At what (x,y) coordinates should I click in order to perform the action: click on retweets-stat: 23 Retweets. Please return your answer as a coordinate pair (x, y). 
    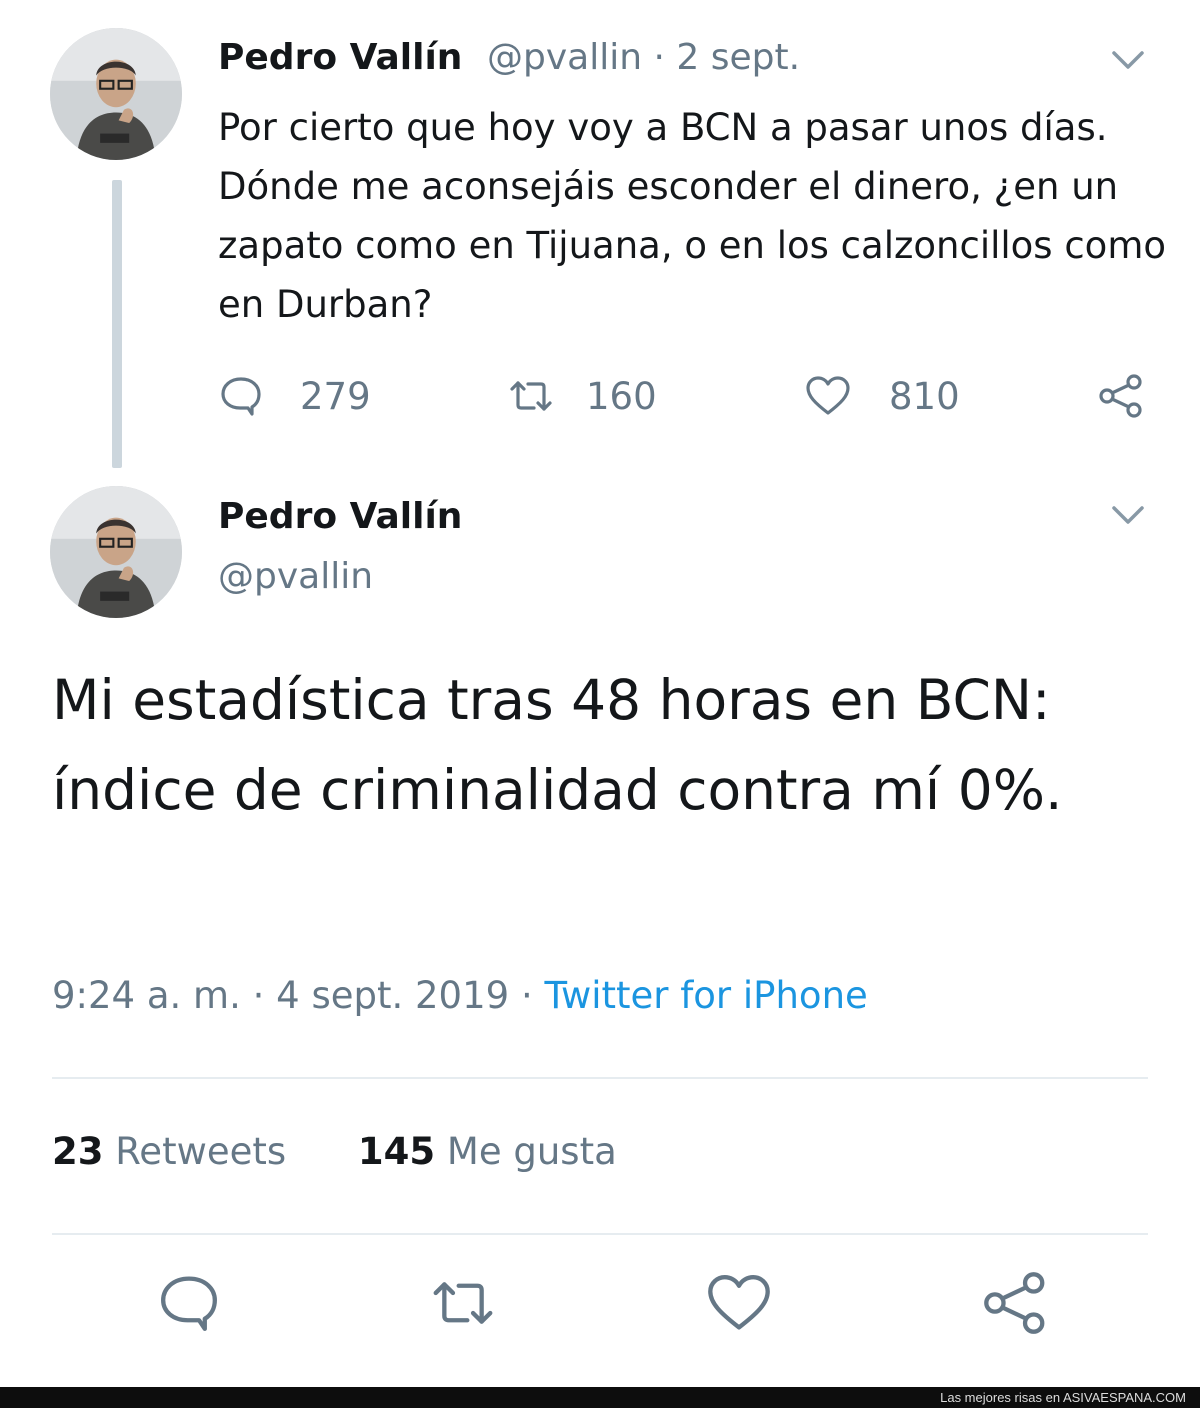
    Looking at the image, I should click on (169, 1151).